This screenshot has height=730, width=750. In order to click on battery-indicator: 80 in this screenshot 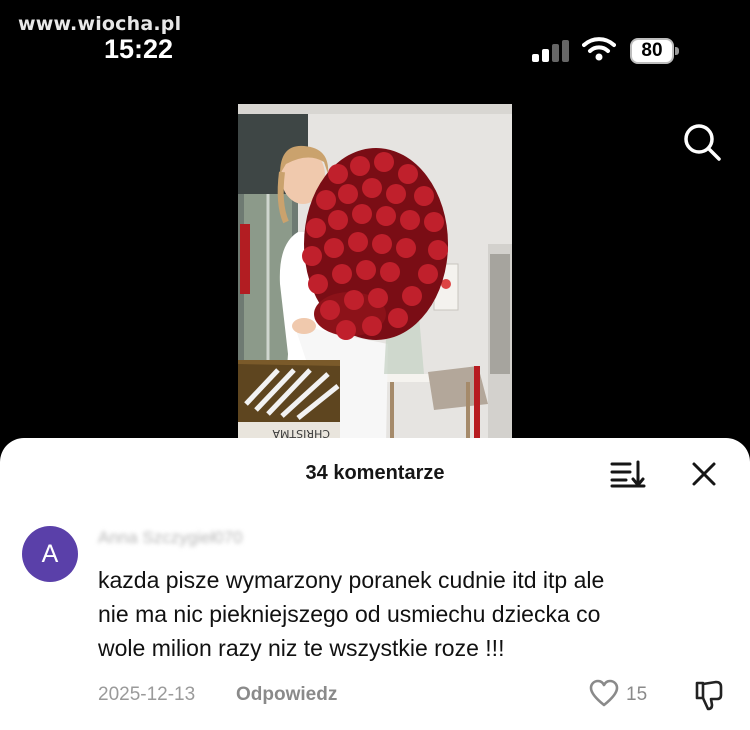, I will do `click(654, 51)`.